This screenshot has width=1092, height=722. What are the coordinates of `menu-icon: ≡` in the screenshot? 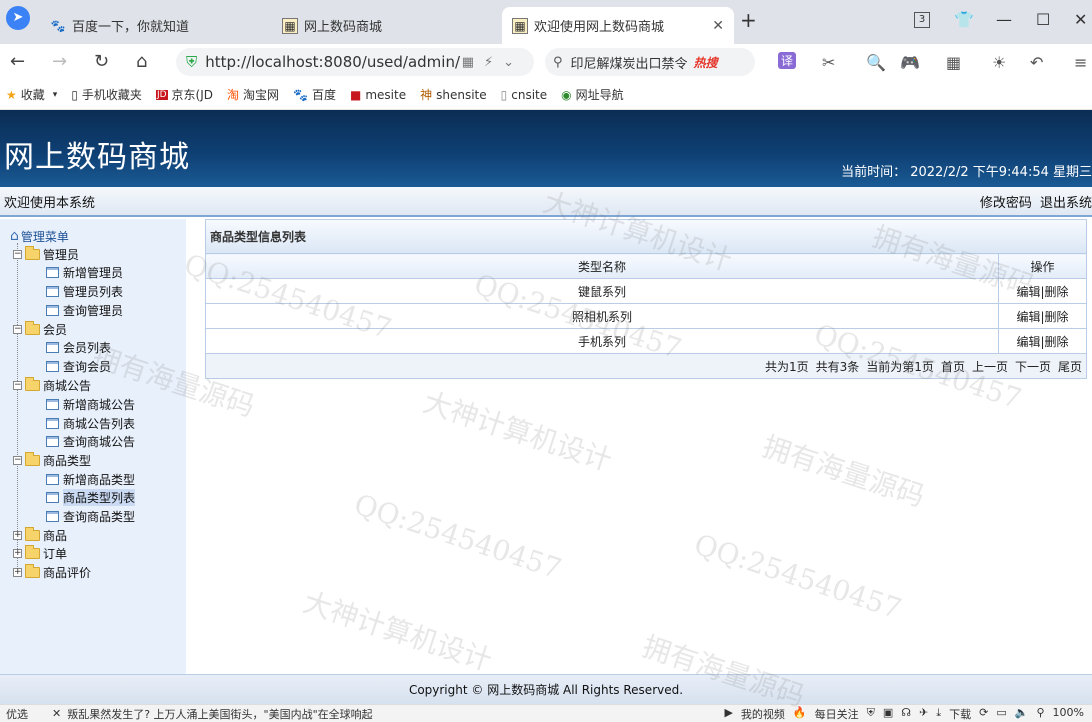 It's located at (1080, 62).